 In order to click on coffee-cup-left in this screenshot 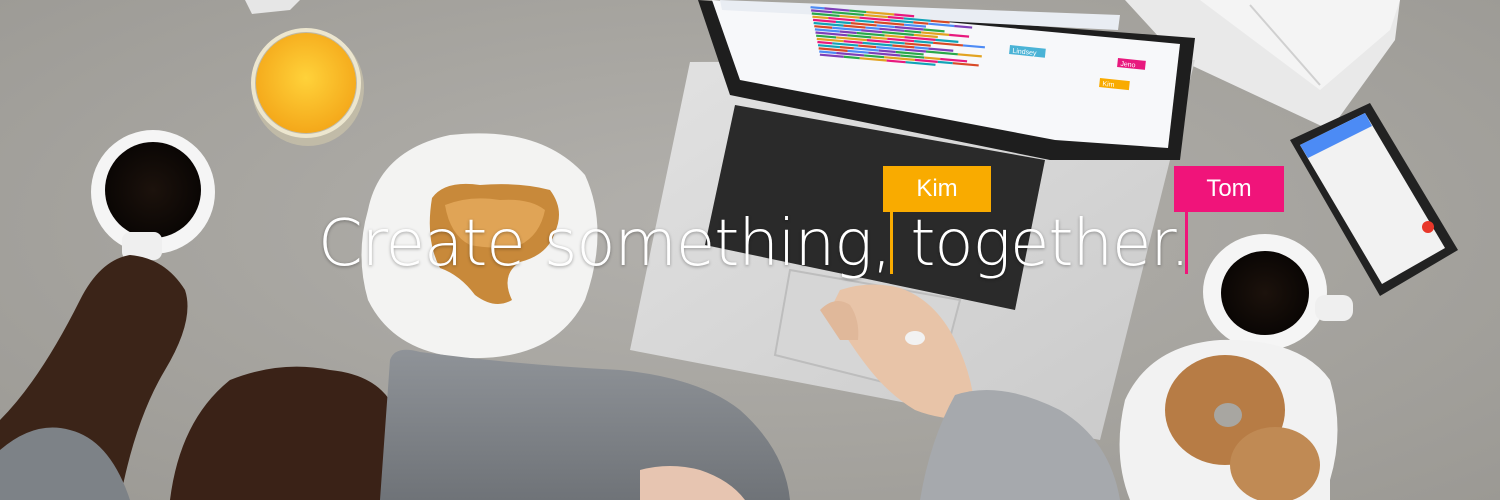, I will do `click(153, 195)`.